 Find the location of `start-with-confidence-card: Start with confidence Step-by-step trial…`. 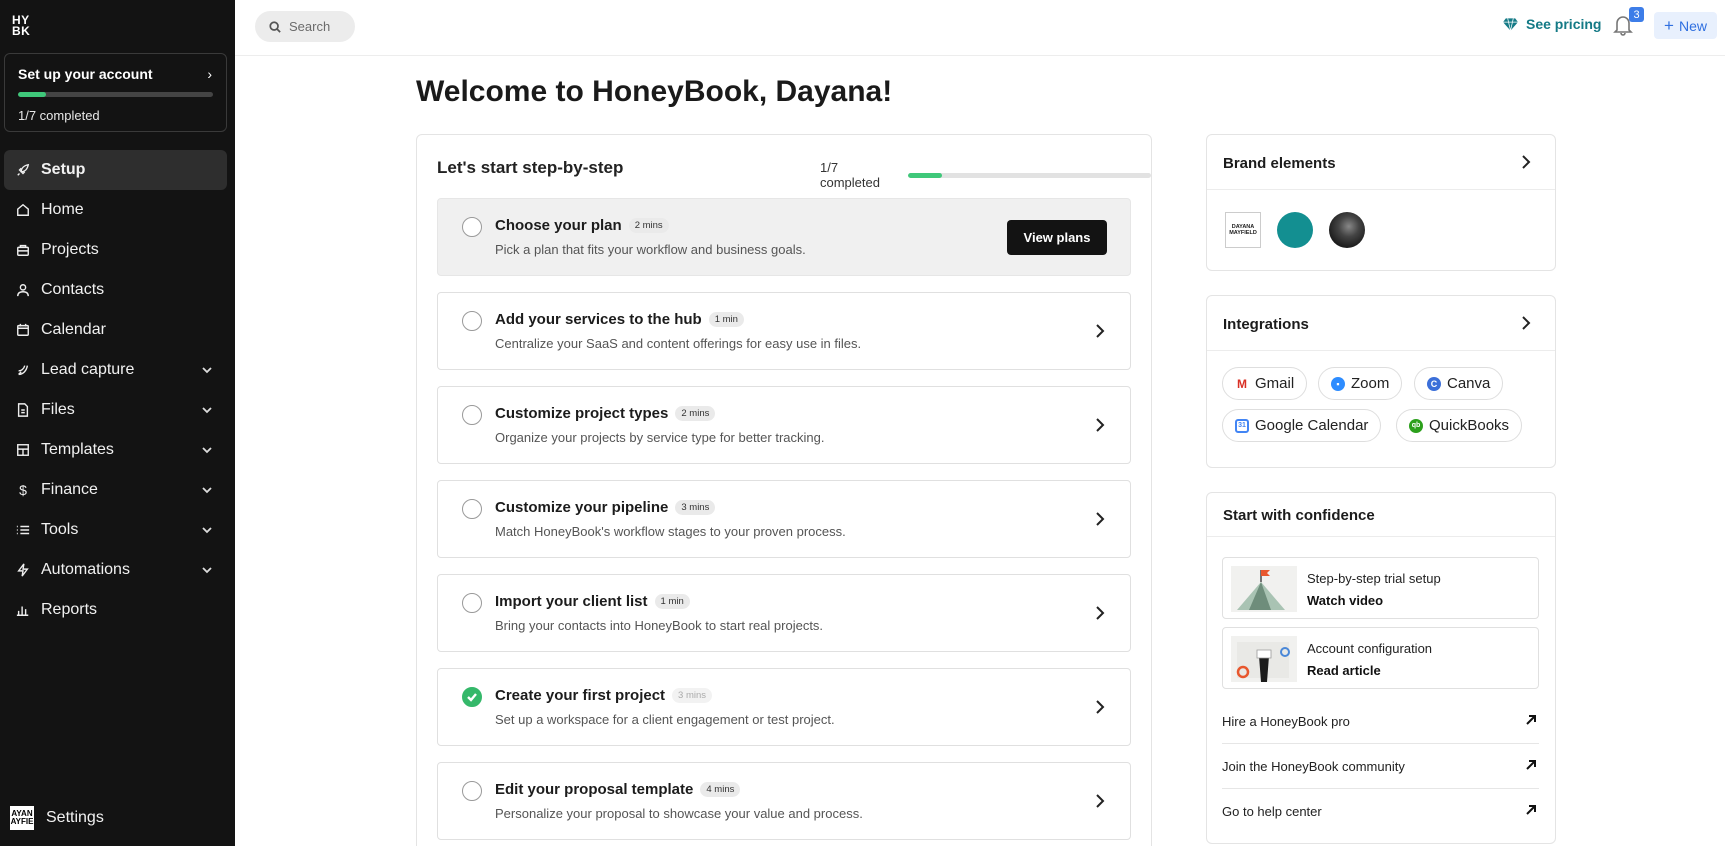

start-with-confidence-card: Start with confidence Step-by-step trial… is located at coordinates (1381, 668).